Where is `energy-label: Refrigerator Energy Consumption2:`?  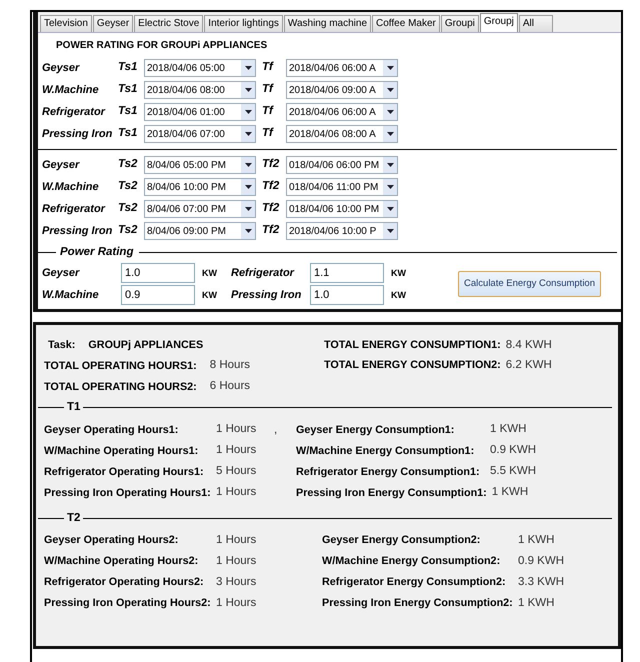 energy-label: Refrigerator Energy Consumption2: is located at coordinates (414, 582).